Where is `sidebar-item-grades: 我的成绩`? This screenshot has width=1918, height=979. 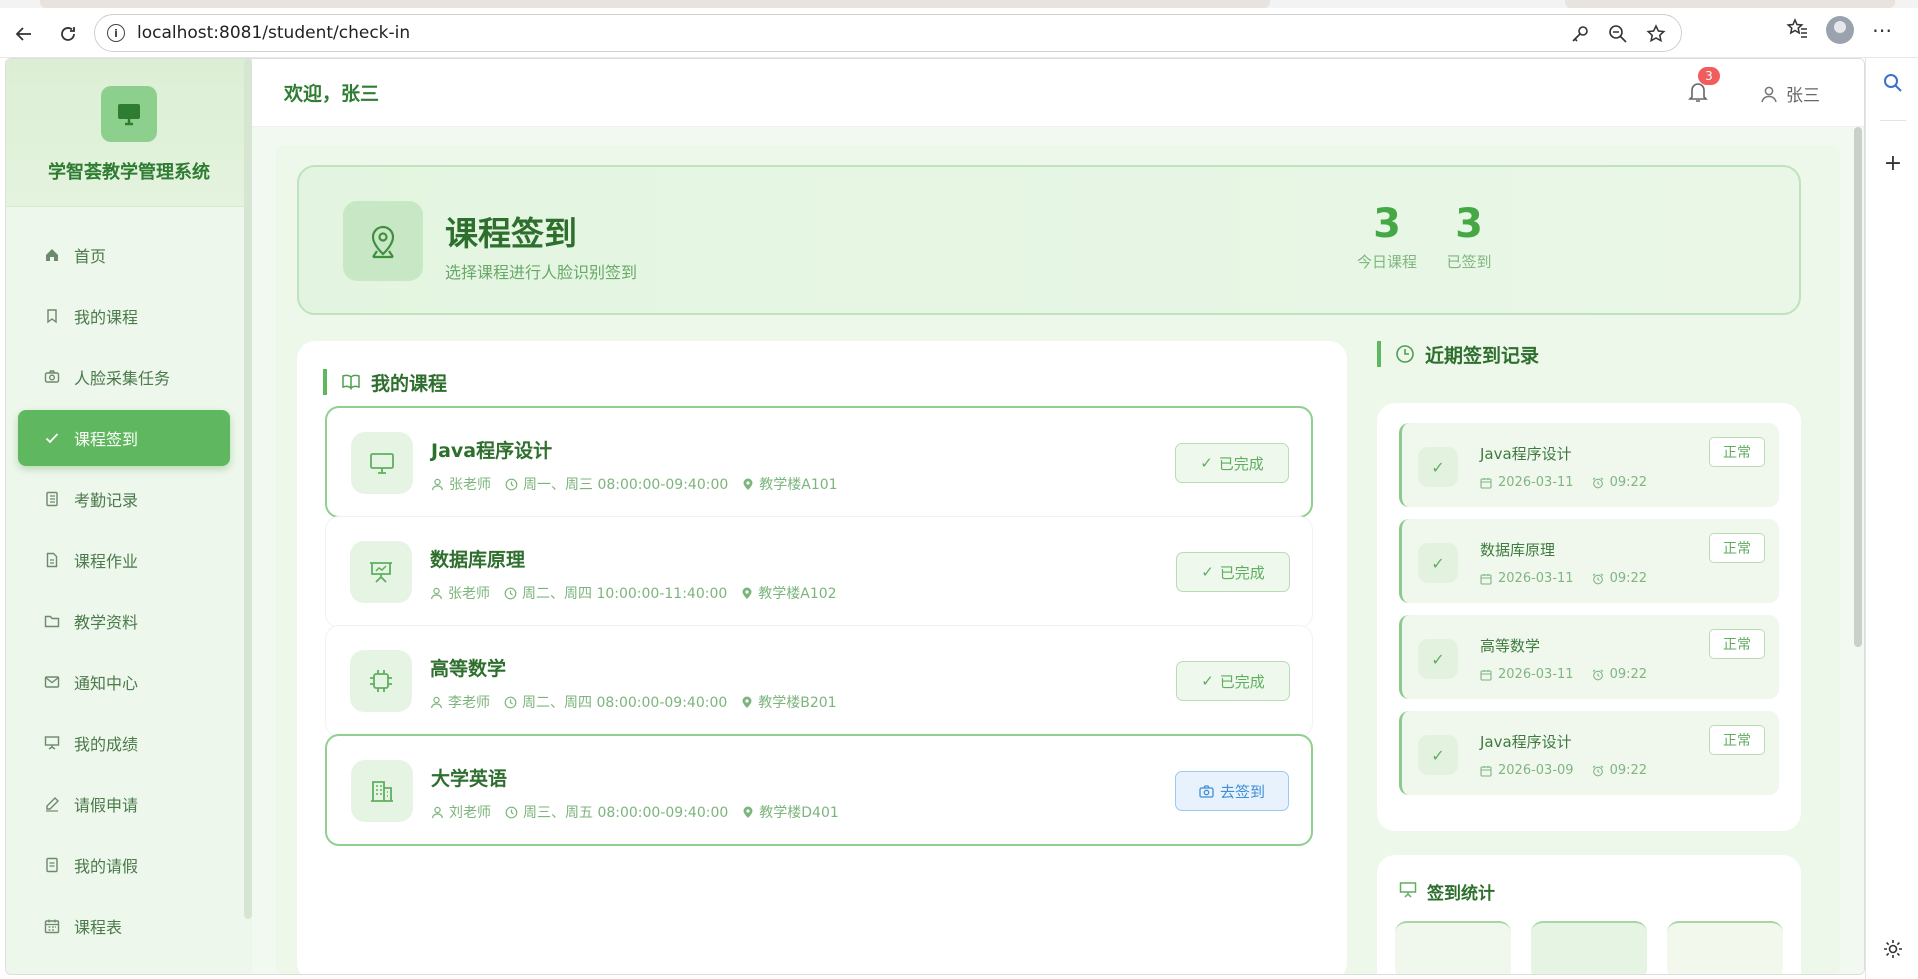 sidebar-item-grades: 我的成绩 is located at coordinates (124, 743).